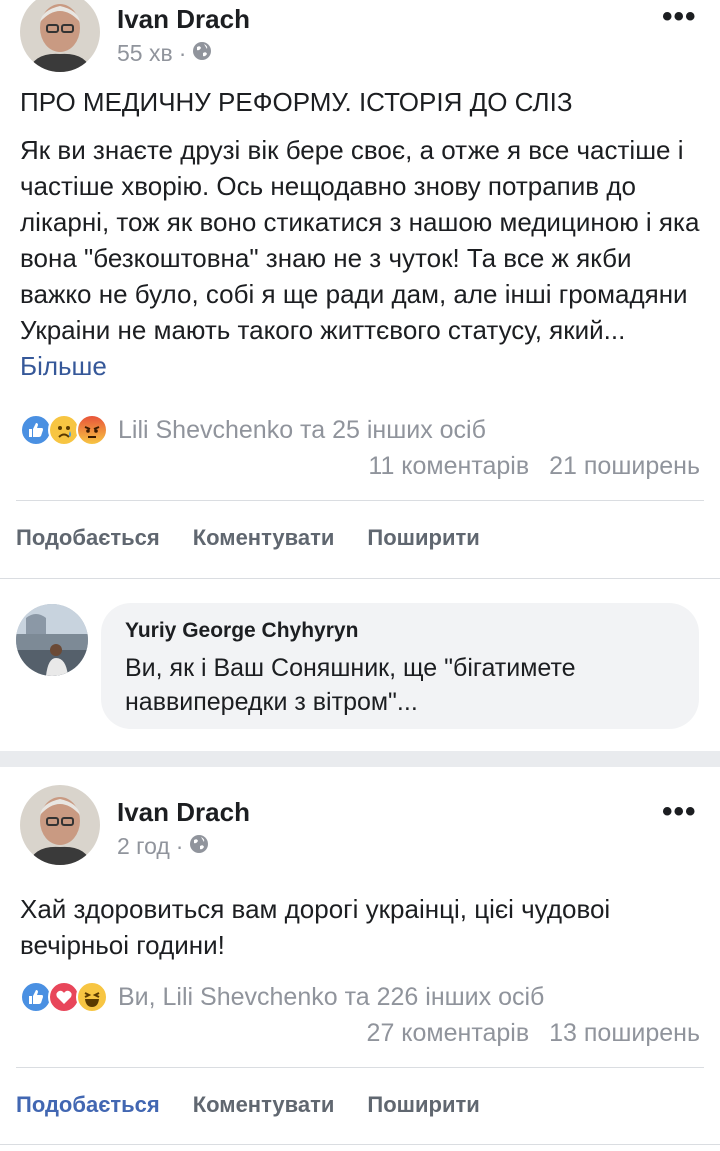  Describe the element at coordinates (448, 466) in the screenshot. I see `comment-count: 11 коментарів` at that location.